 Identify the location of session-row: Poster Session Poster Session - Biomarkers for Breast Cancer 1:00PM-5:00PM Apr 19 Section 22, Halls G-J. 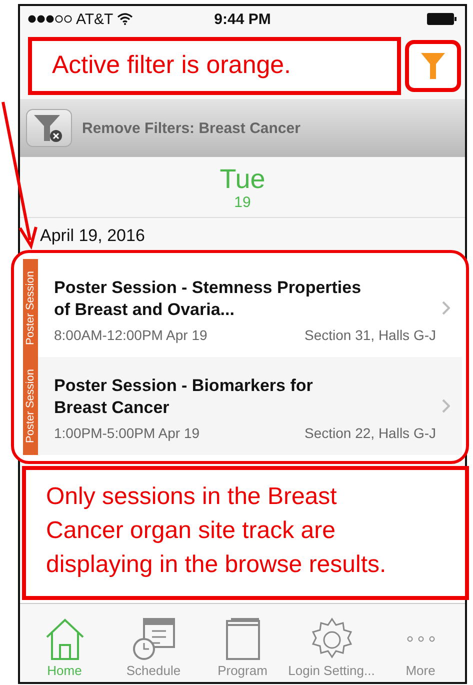
(242, 406).